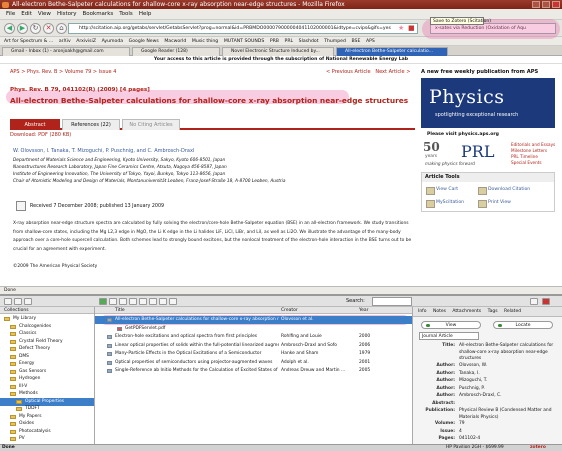 This screenshot has height=451, width=562. Describe the element at coordinates (47, 439) in the screenshot. I see `collection-item: PV` at that location.